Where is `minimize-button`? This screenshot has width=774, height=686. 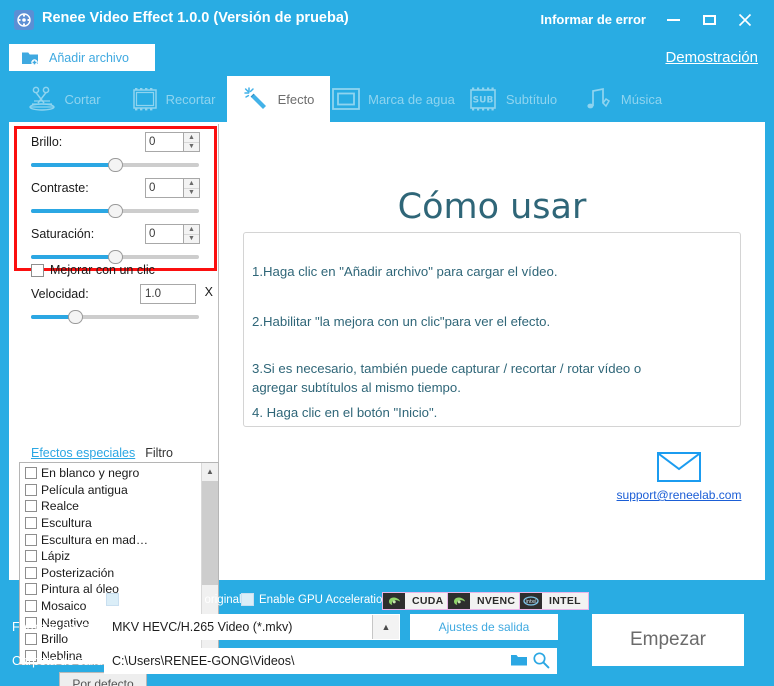 minimize-button is located at coordinates (673, 20).